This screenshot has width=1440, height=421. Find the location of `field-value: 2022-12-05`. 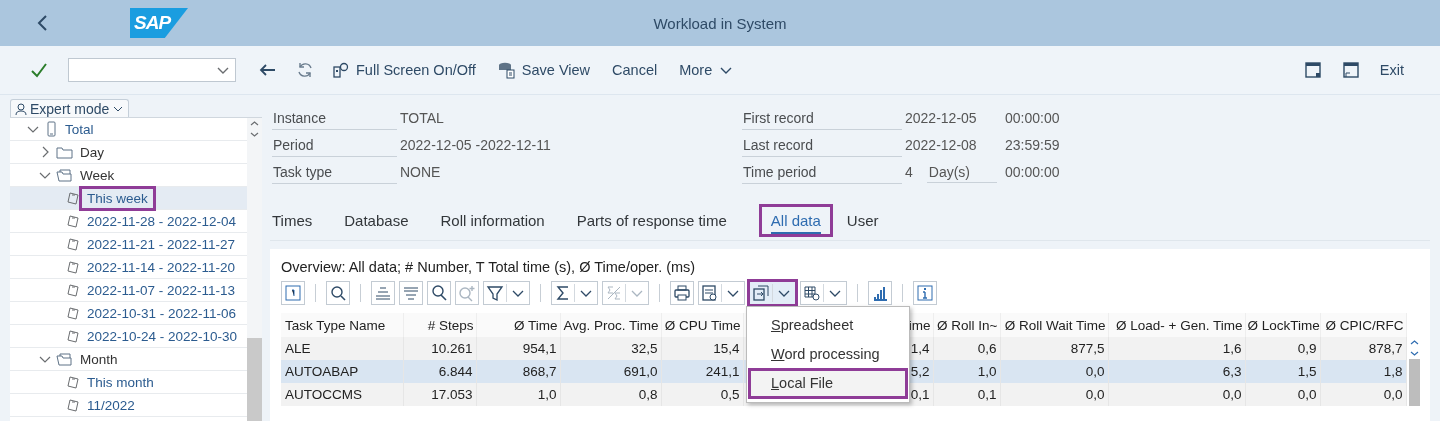

field-value: 2022-12-05 is located at coordinates (941, 118).